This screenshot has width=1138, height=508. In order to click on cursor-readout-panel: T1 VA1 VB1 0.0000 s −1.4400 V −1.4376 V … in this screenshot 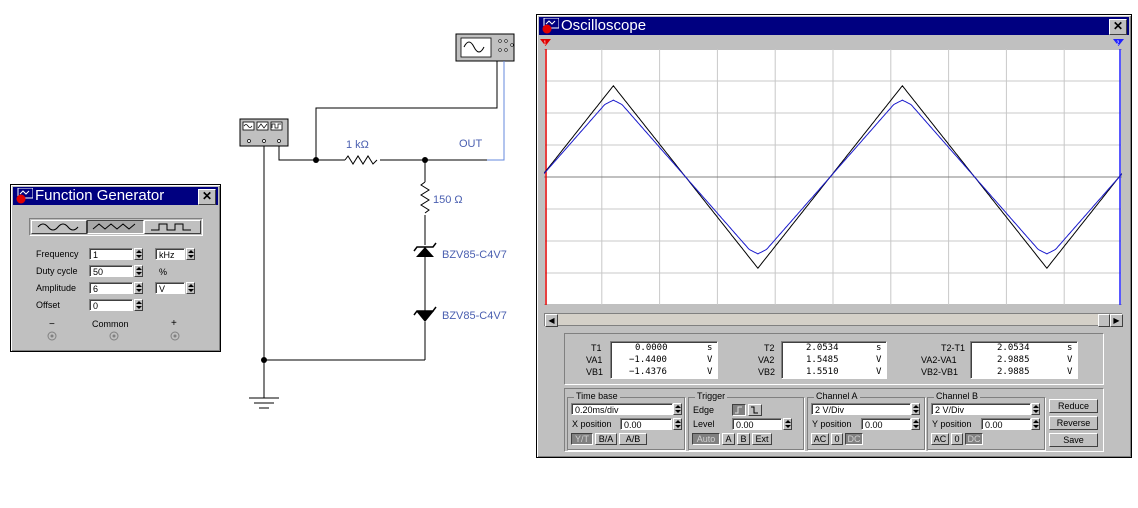, I will do `click(834, 359)`.